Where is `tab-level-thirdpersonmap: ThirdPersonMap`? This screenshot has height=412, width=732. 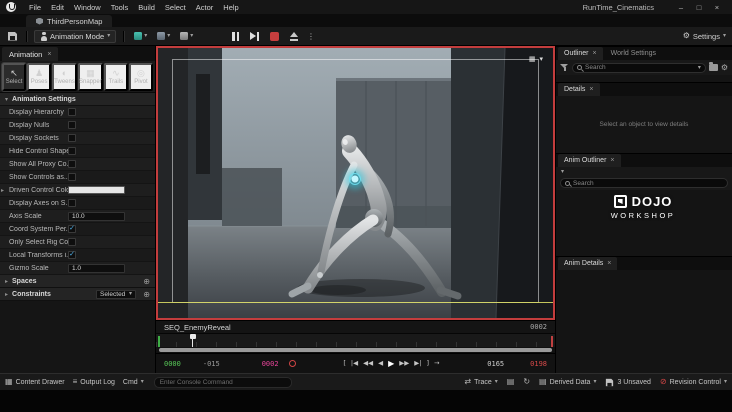 tab-level-thirdpersonmap: ThirdPersonMap is located at coordinates (69, 21).